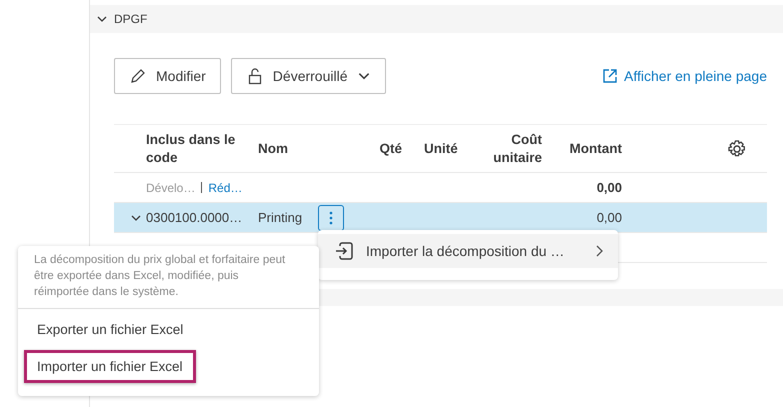 This screenshot has height=407, width=783. I want to click on section-title: DPGF, so click(131, 19).